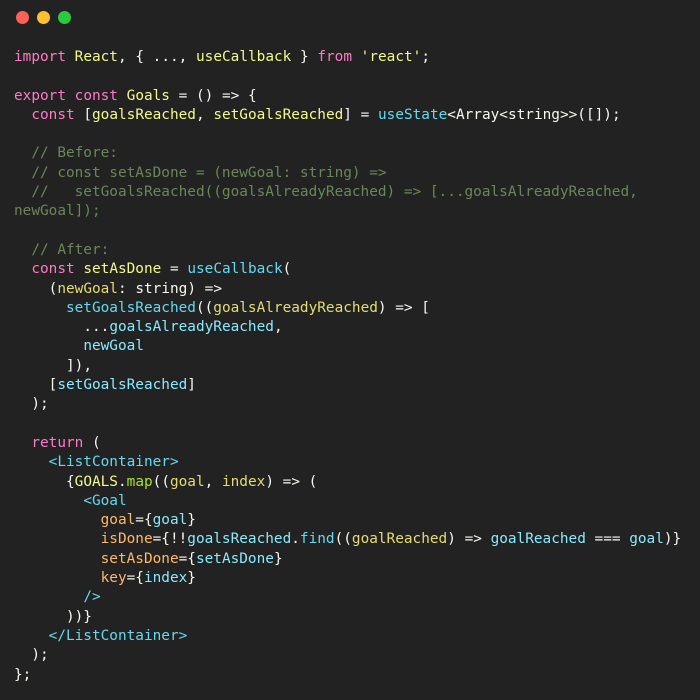 Image resolution: width=700 pixels, height=700 pixels. I want to click on code-line: setAsDone={setAsDone}, so click(191, 558).